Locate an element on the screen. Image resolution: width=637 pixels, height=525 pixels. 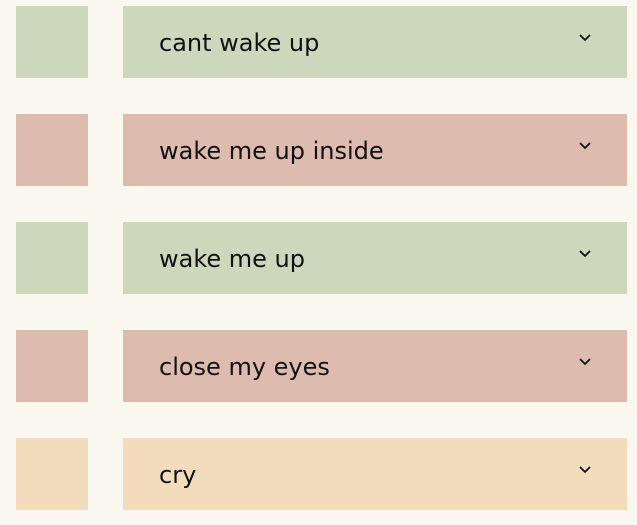
list-item: wake me up is located at coordinates (318, 258).